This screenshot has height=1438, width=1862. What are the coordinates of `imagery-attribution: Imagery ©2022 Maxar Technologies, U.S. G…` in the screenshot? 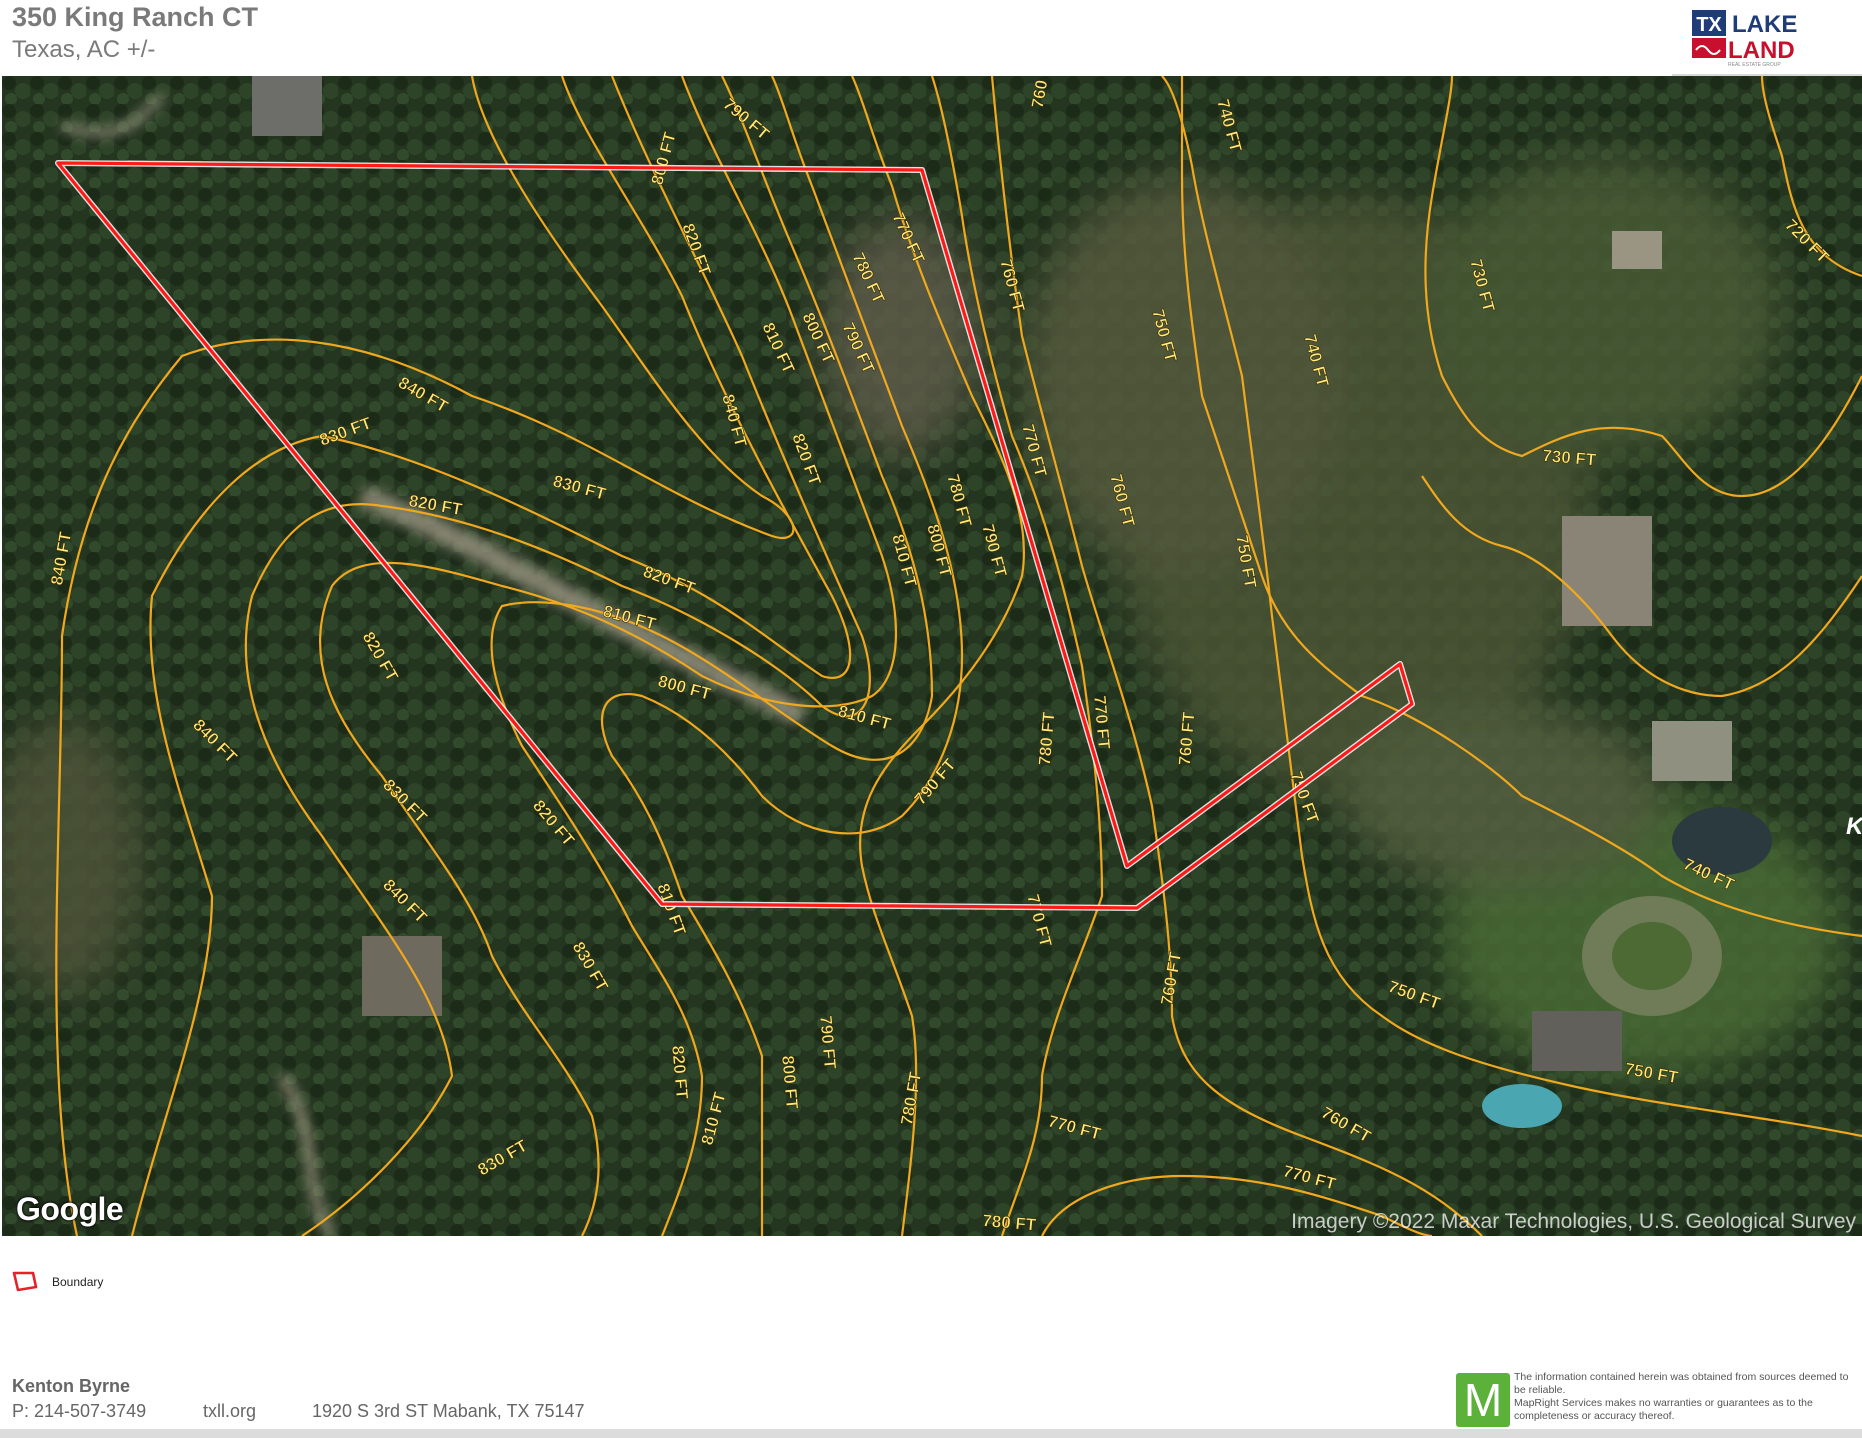 It's located at (1573, 1221).